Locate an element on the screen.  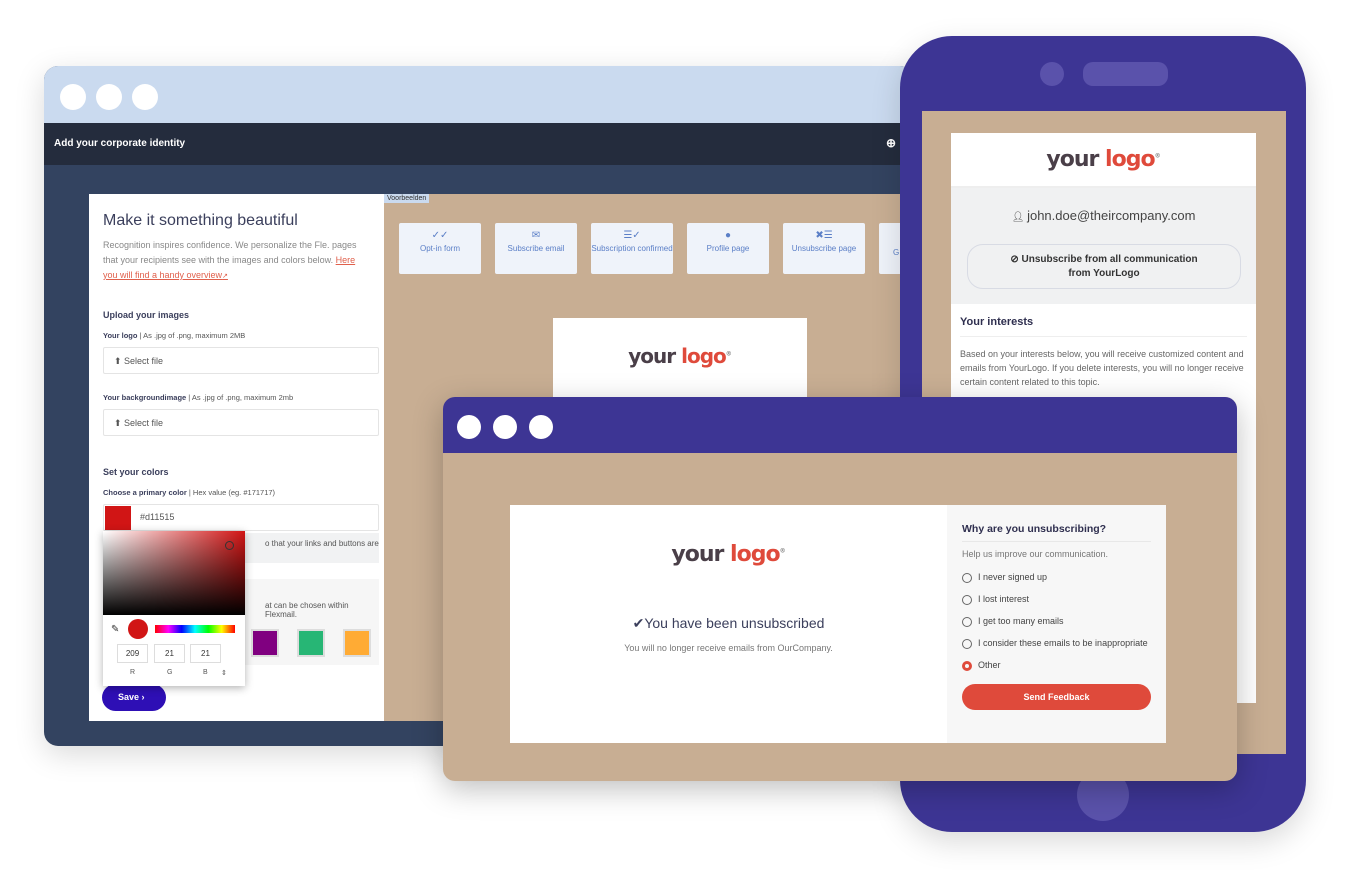
email-row: 👤︎ john.doe@theircompany.com is located at coordinates (1103, 205).